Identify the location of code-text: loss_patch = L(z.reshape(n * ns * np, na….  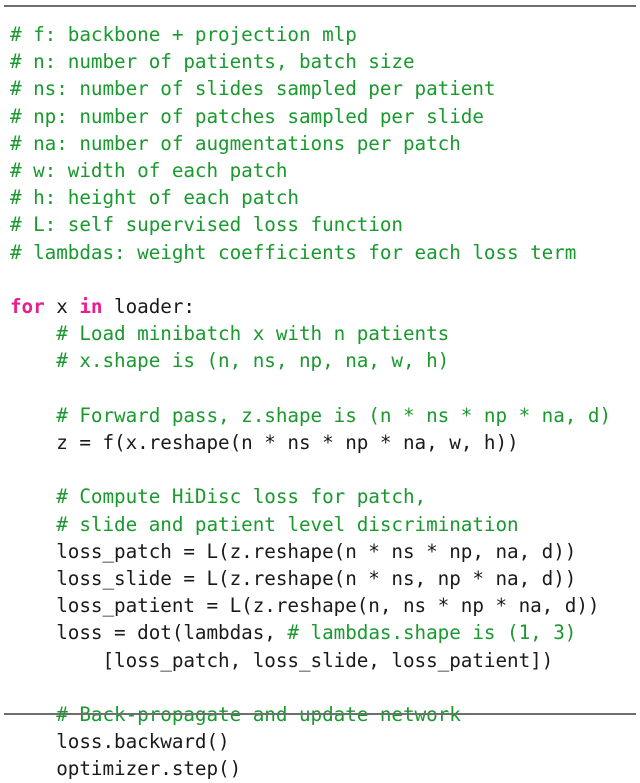
(316, 551).